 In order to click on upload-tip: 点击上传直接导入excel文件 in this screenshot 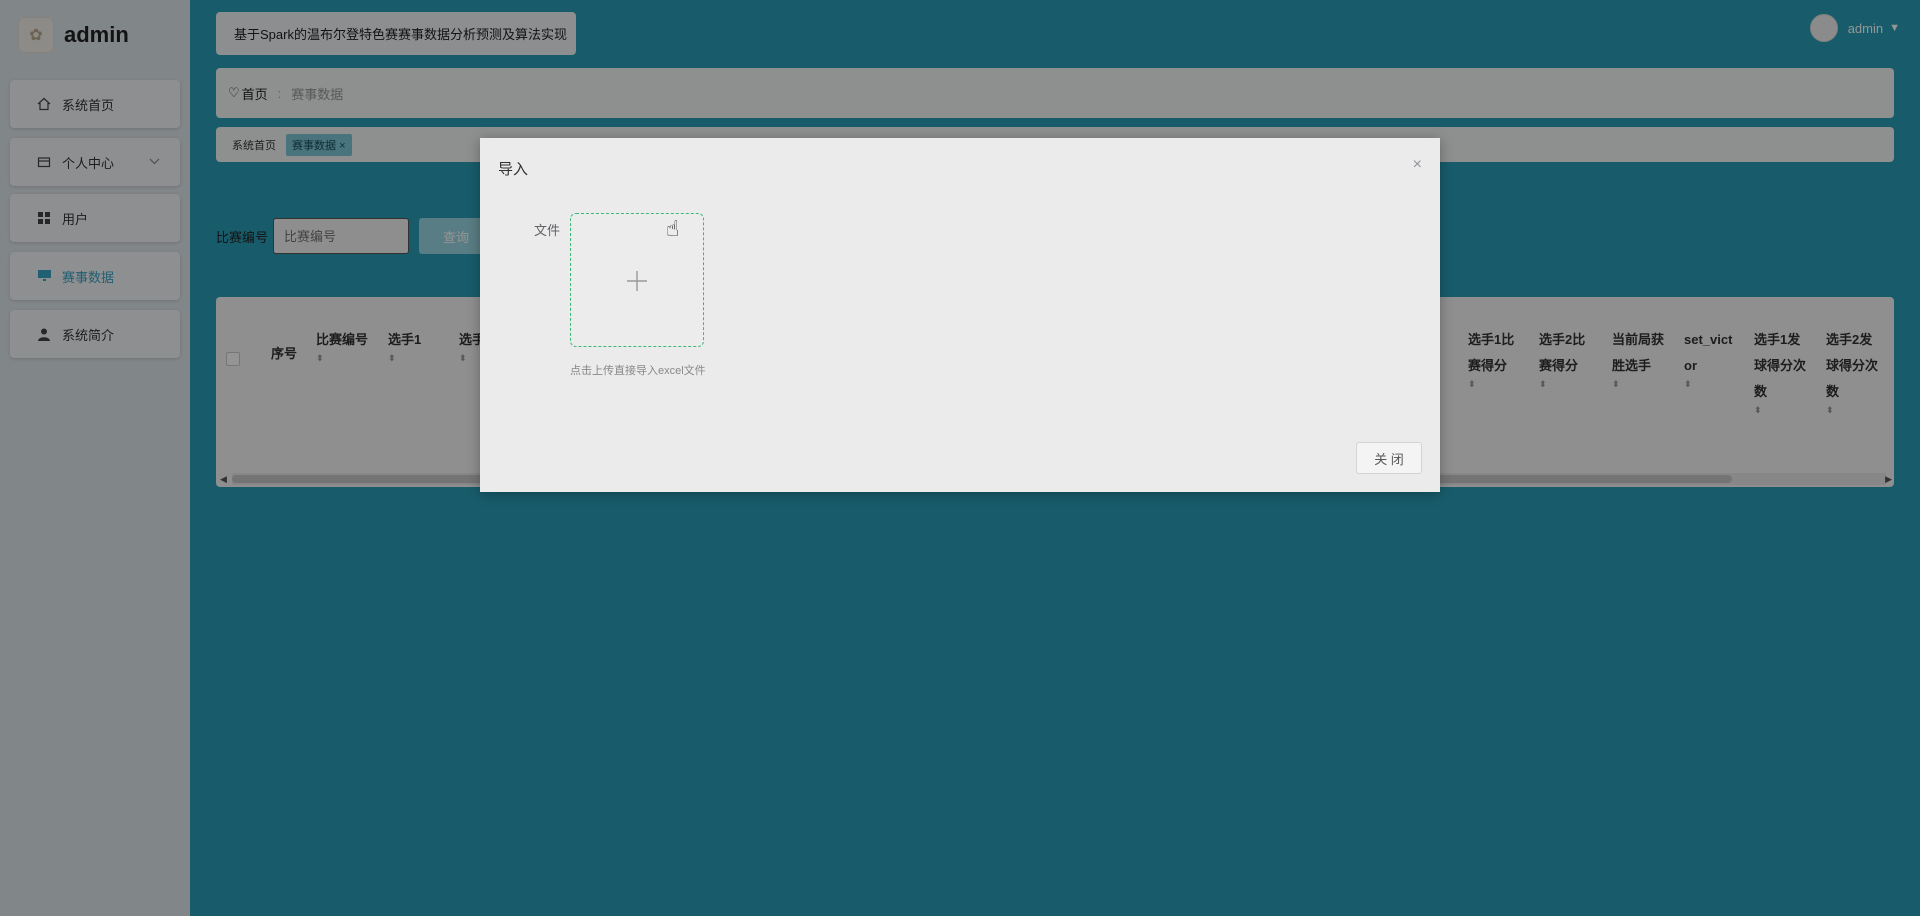, I will do `click(638, 371)`.